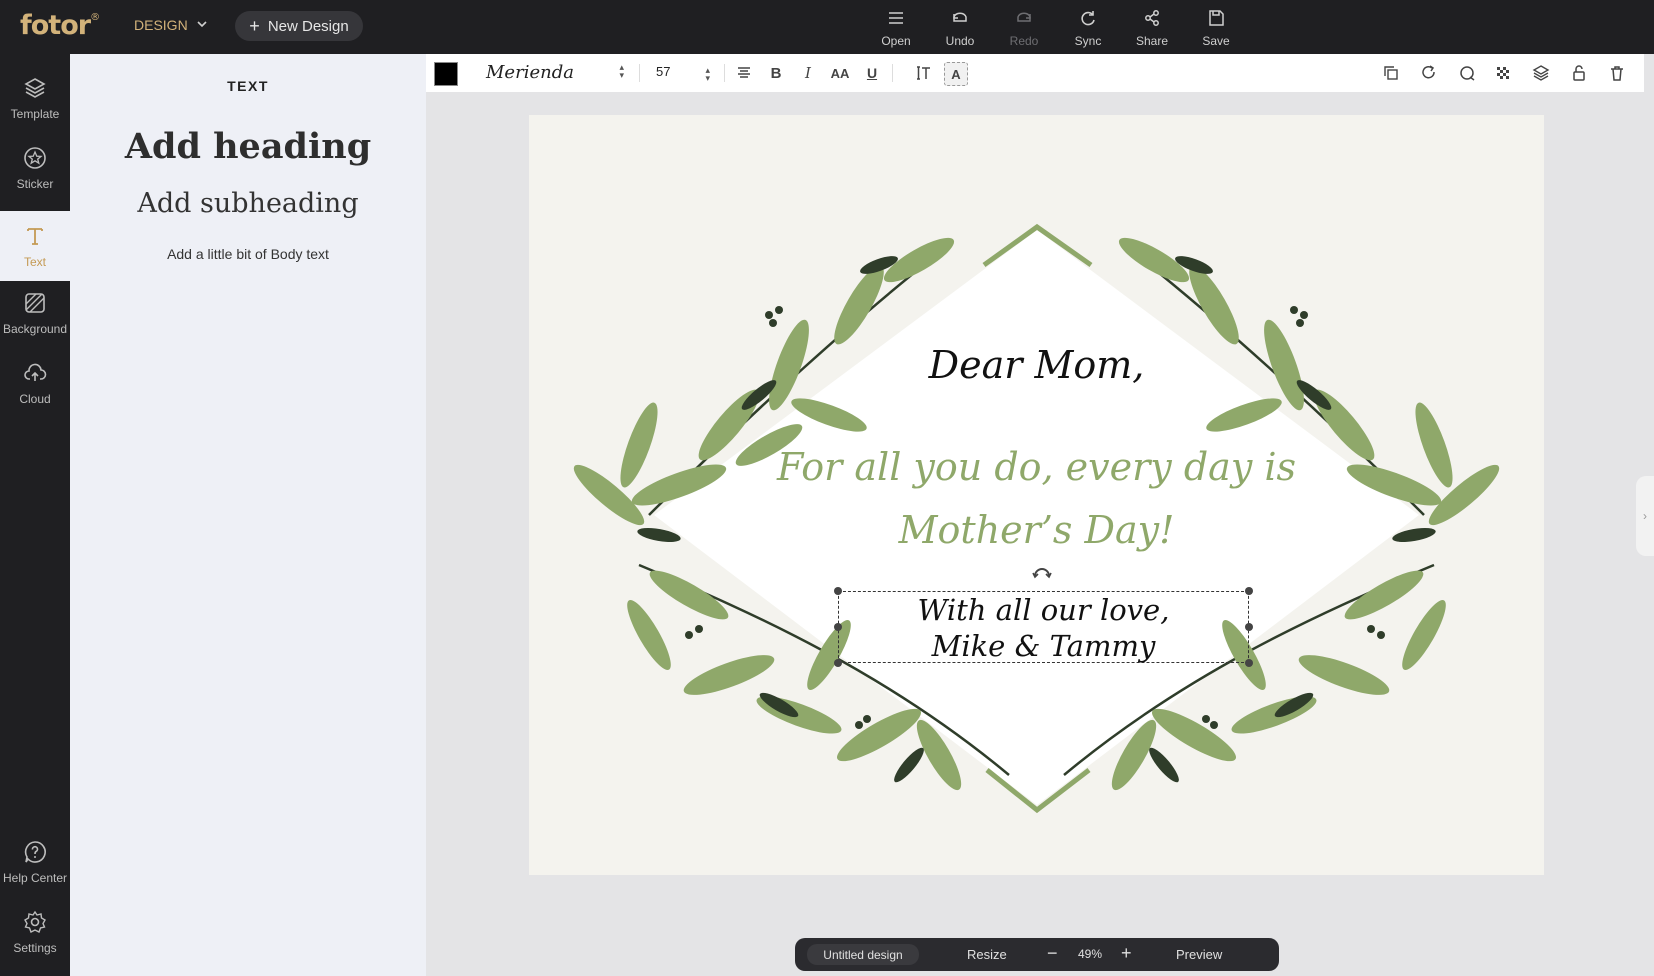  Describe the element at coordinates (1429, 73) in the screenshot. I see `rotate-icon` at that location.